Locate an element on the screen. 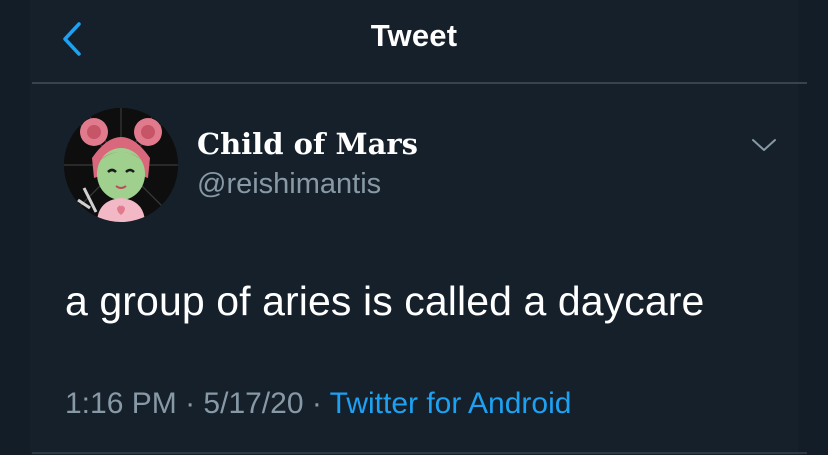  chevron-down-icon is located at coordinates (764, 145).